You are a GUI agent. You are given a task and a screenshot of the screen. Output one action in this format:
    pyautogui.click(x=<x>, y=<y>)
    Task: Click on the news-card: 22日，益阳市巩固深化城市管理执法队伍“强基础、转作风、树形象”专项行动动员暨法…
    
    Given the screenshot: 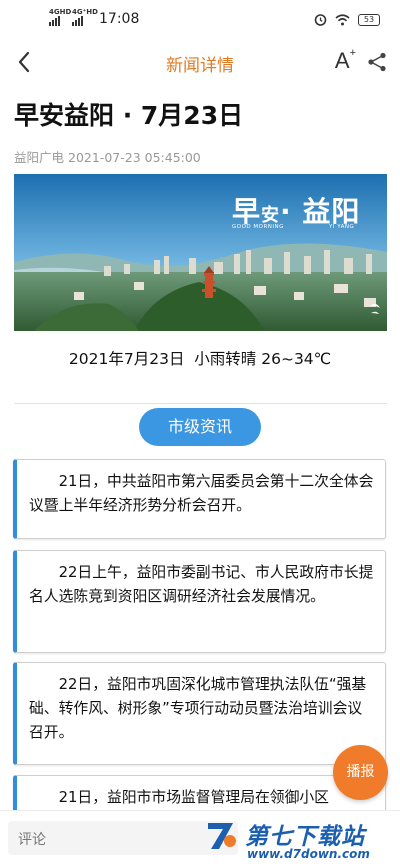 What is the action you would take?
    pyautogui.click(x=199, y=713)
    